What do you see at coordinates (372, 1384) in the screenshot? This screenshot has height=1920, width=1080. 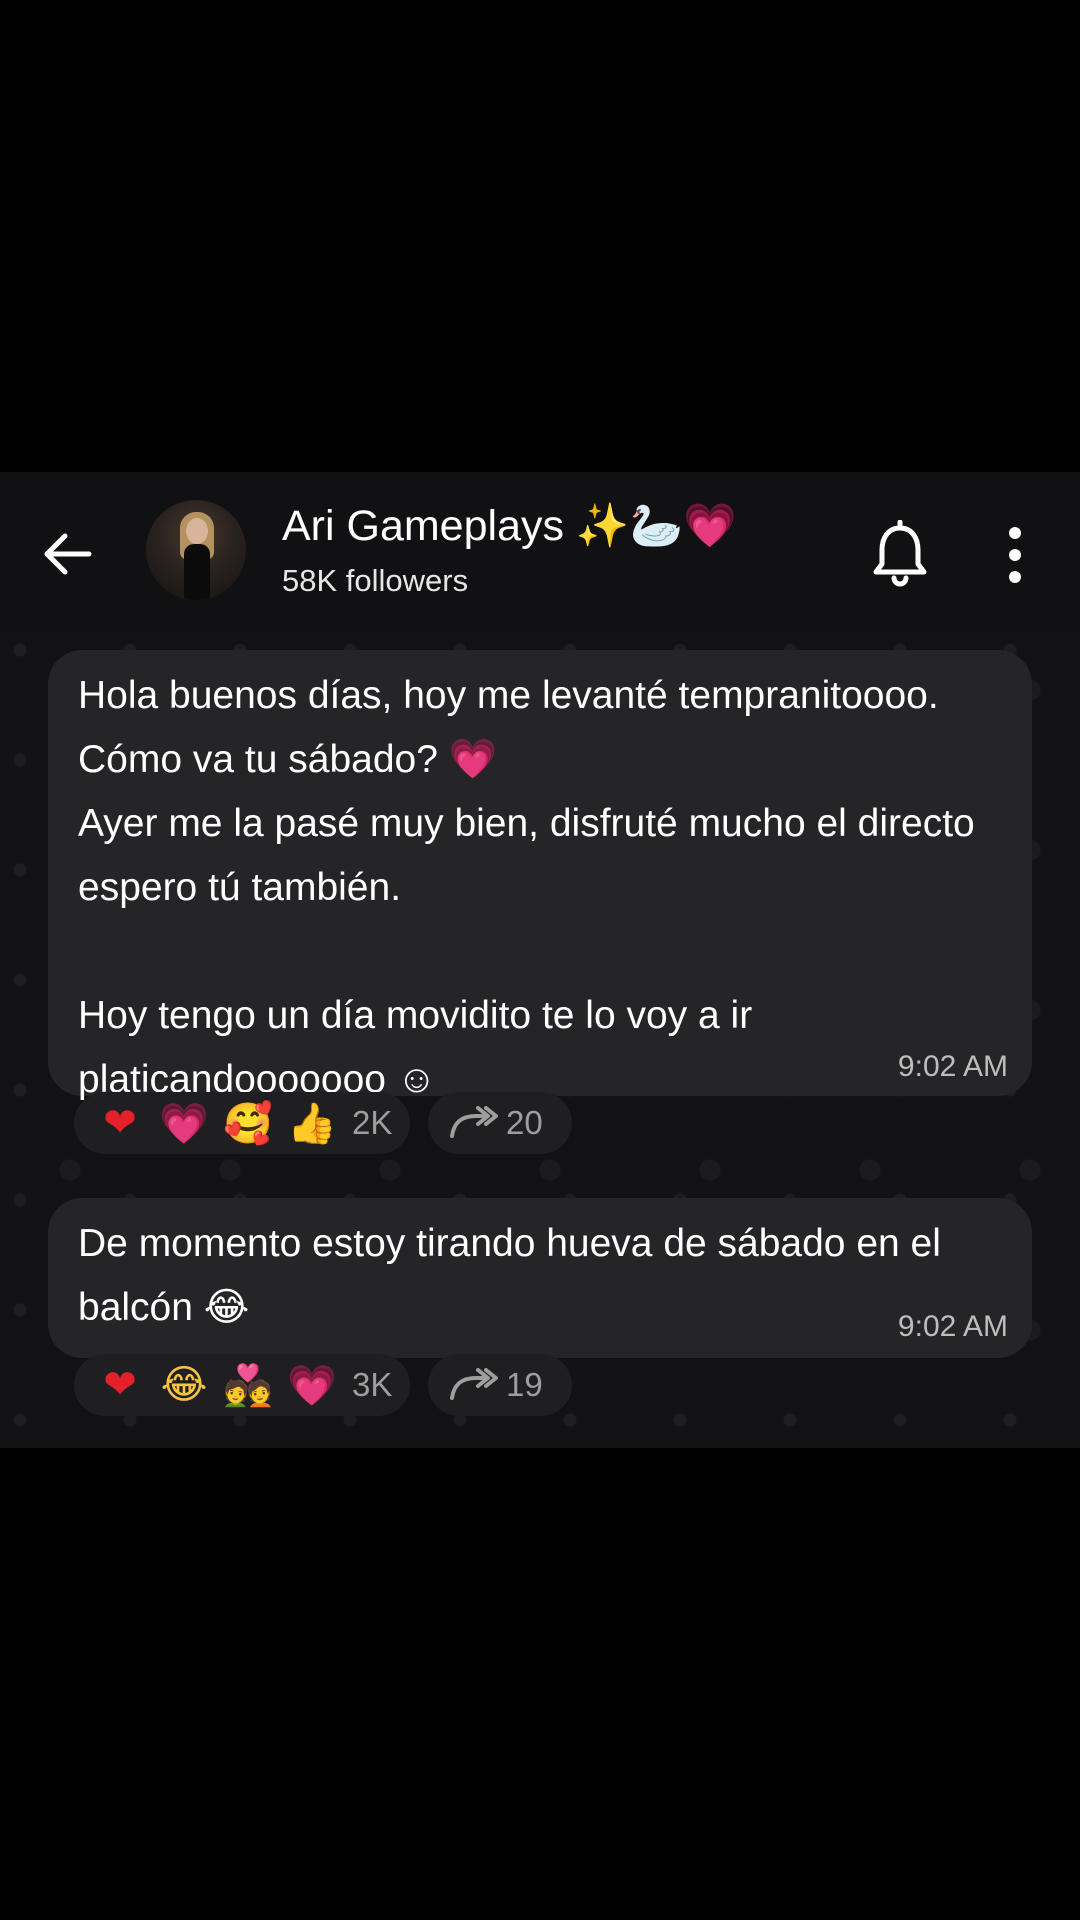 I see `reaction-count: 3K` at bounding box center [372, 1384].